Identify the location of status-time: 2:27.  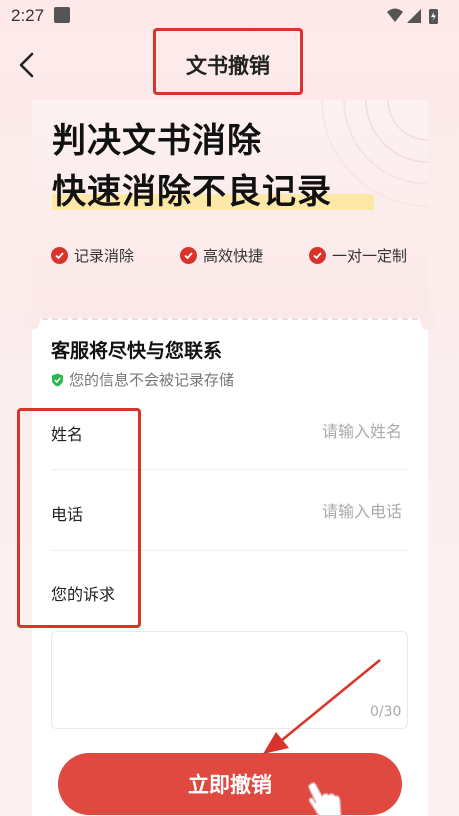
(28, 15).